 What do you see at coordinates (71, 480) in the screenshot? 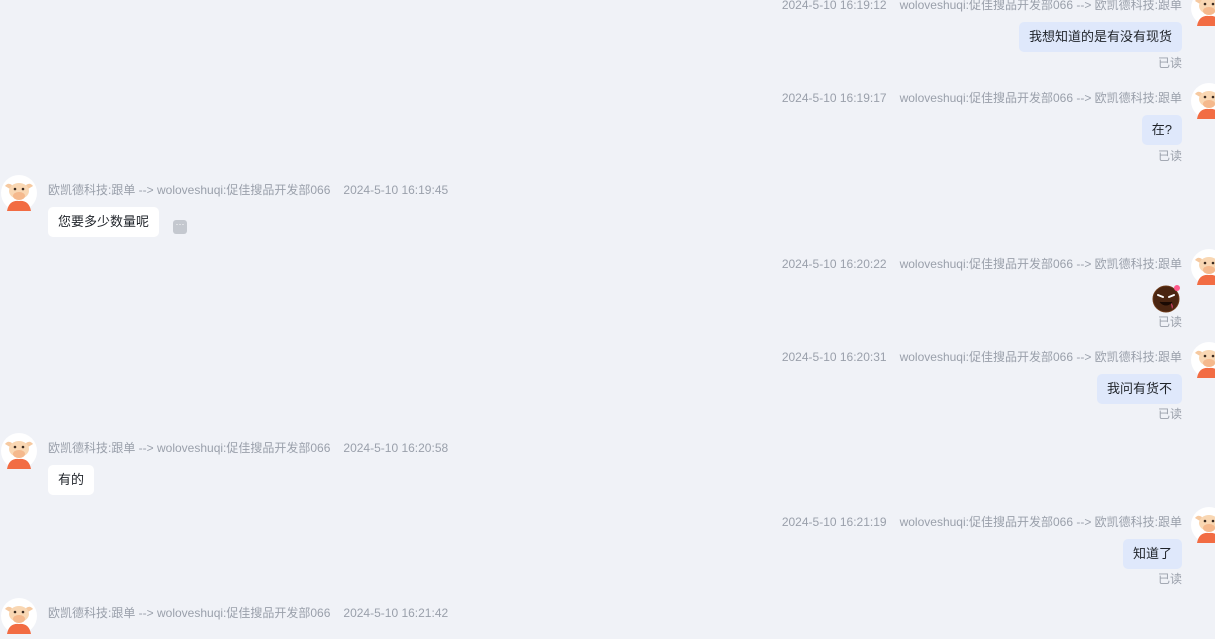
I see `message-bubble: 有的` at bounding box center [71, 480].